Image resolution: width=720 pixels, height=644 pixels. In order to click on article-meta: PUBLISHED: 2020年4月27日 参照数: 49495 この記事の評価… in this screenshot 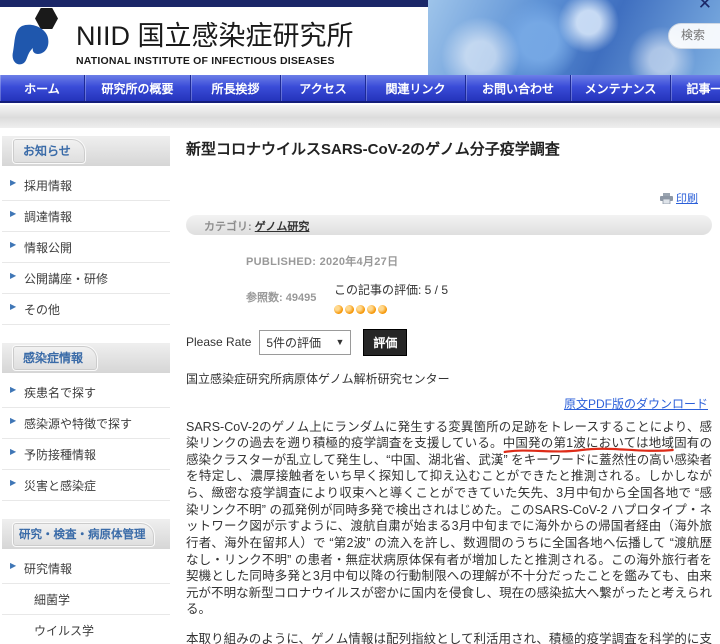, I will do `click(479, 286)`.